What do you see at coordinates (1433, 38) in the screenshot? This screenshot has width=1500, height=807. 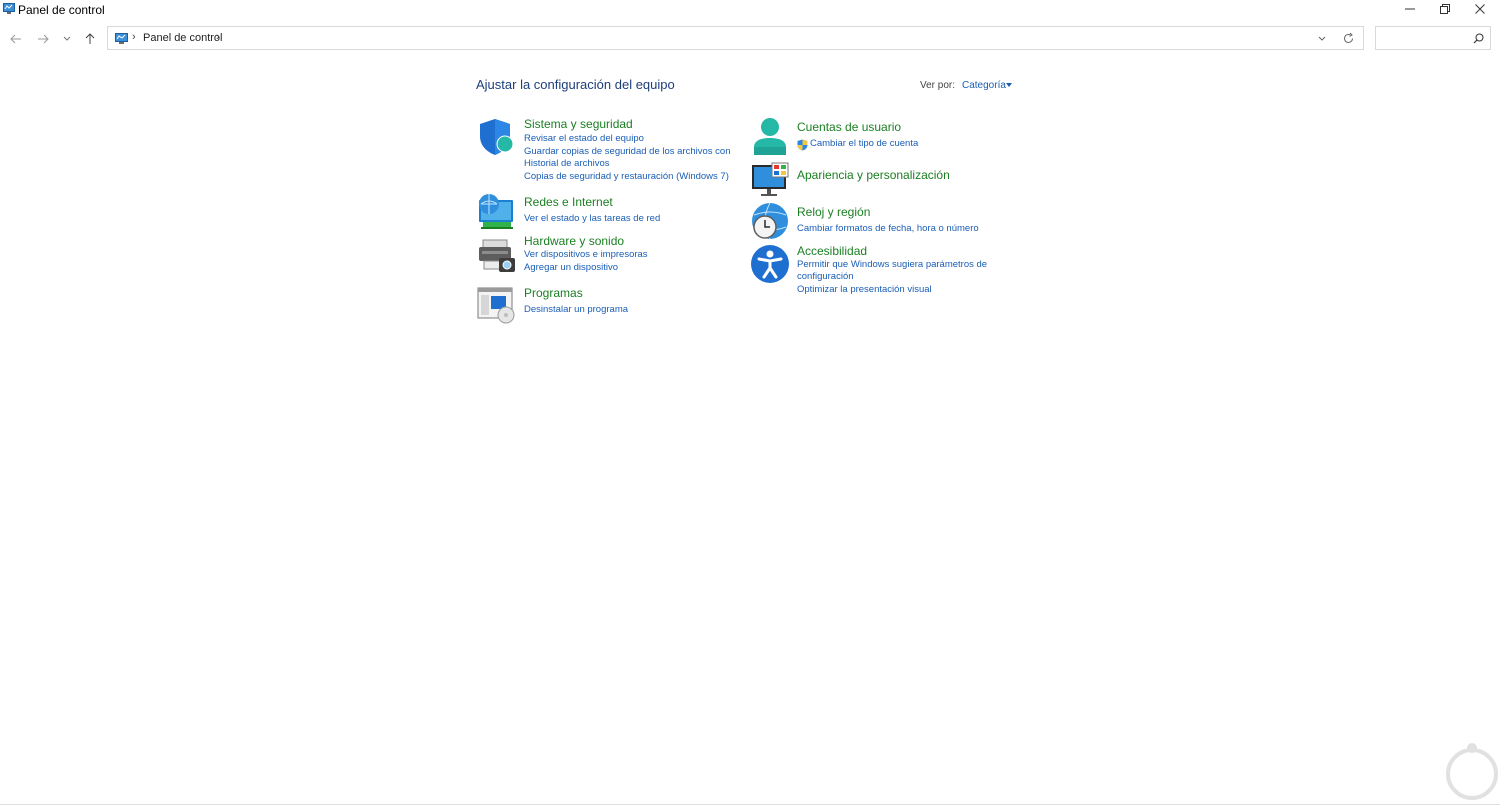 I see `search-input` at bounding box center [1433, 38].